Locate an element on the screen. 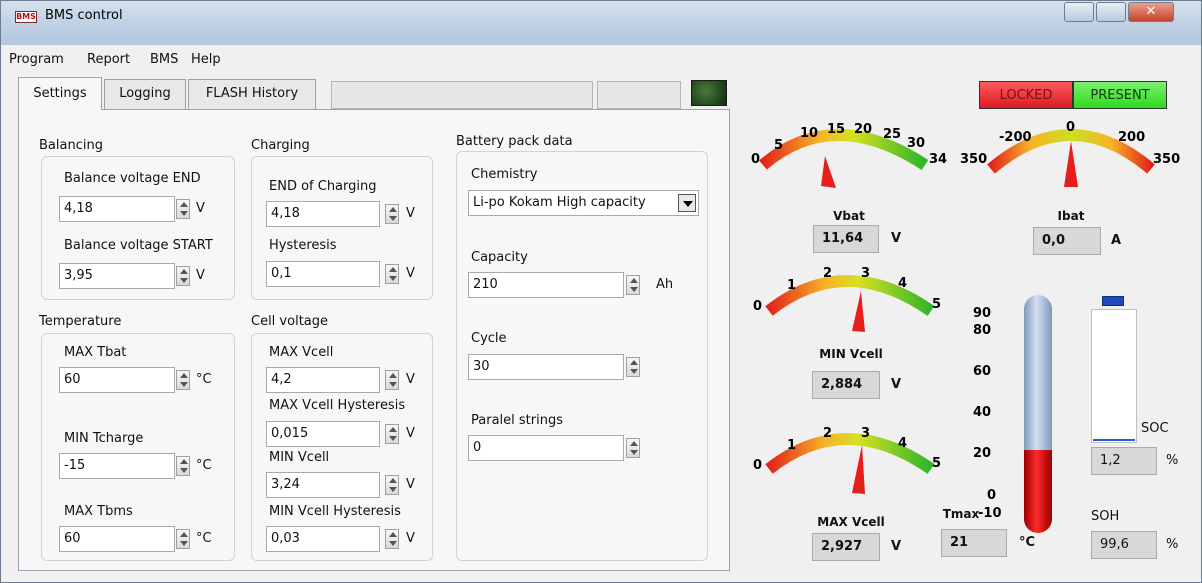 Image resolution: width=1202 pixels, height=583 pixels. min-vcell-spinner is located at coordinates (392, 485).